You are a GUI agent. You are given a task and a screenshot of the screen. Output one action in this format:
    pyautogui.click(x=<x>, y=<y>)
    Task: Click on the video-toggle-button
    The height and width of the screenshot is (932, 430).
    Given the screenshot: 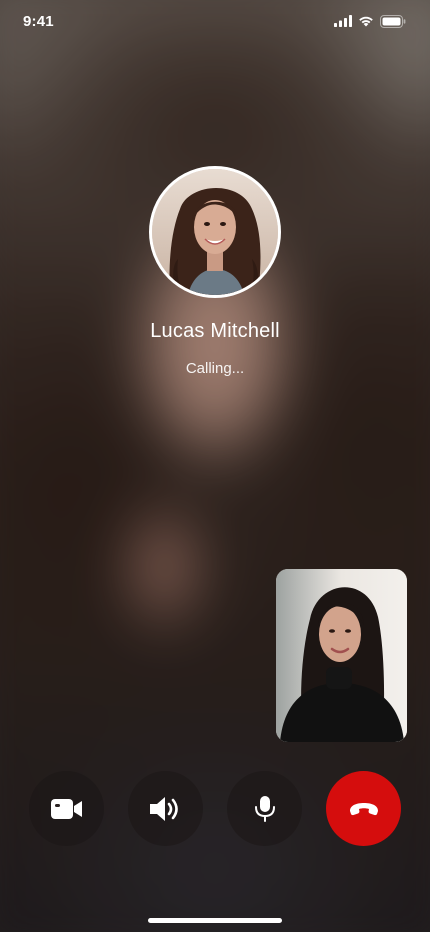 What is the action you would take?
    pyautogui.click(x=66, y=808)
    